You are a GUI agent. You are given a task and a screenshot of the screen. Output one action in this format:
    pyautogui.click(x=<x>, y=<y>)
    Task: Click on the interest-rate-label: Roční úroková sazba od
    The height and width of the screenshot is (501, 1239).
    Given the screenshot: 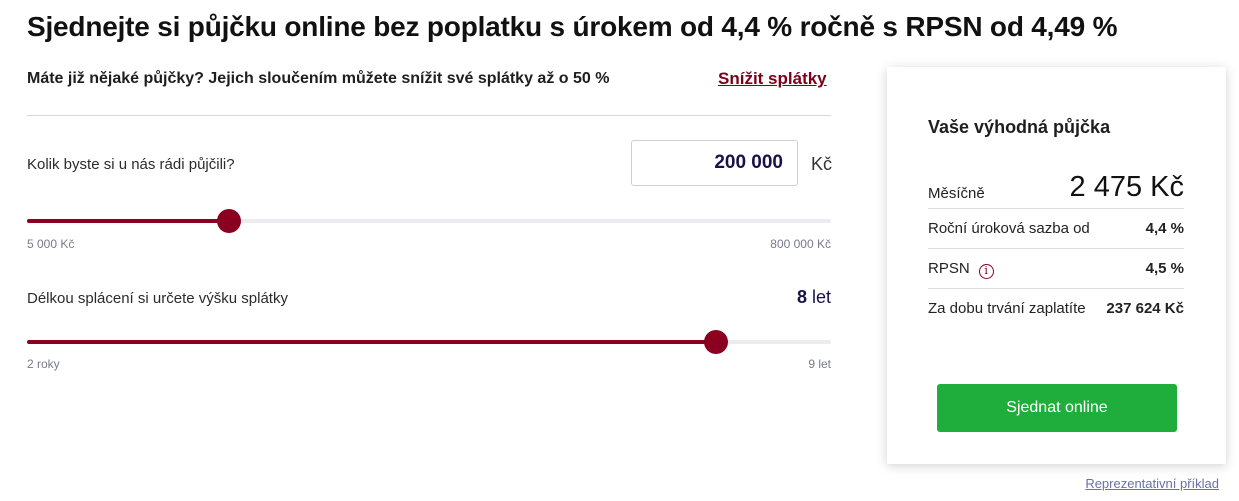 What is the action you would take?
    pyautogui.click(x=1009, y=228)
    